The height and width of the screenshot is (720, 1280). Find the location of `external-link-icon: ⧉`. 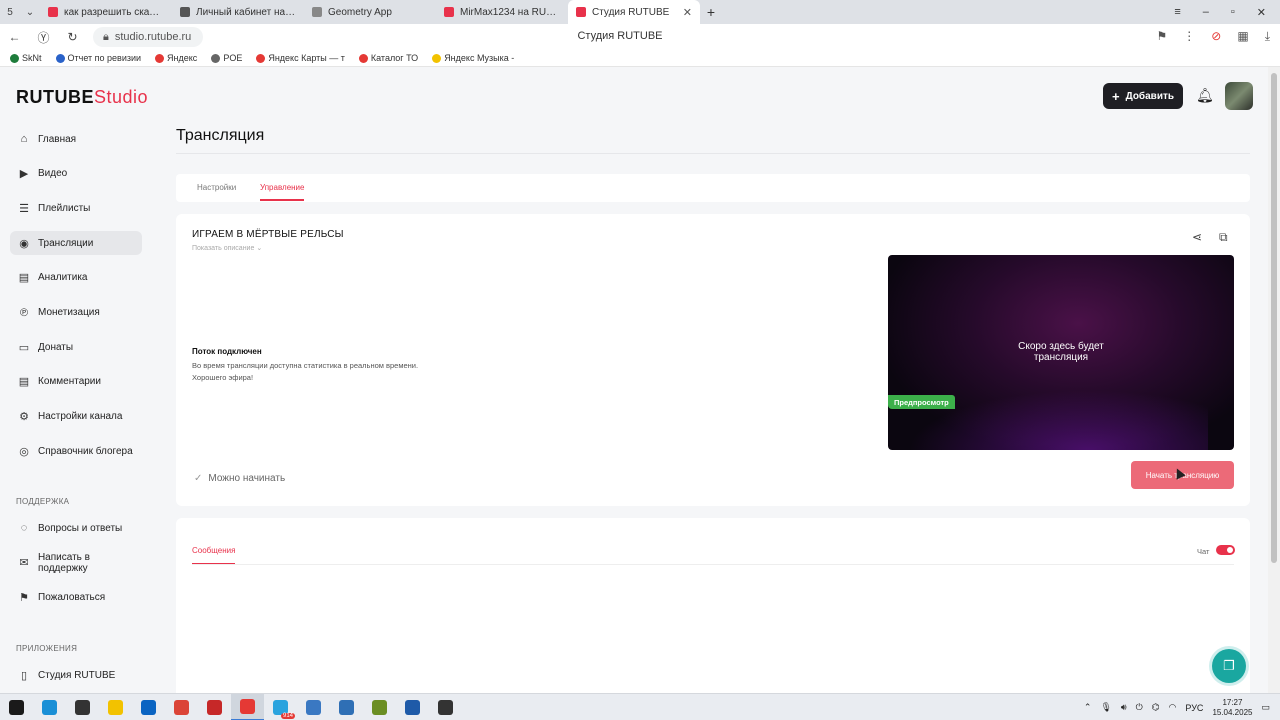

external-link-icon: ⧉ is located at coordinates (1226, 237).